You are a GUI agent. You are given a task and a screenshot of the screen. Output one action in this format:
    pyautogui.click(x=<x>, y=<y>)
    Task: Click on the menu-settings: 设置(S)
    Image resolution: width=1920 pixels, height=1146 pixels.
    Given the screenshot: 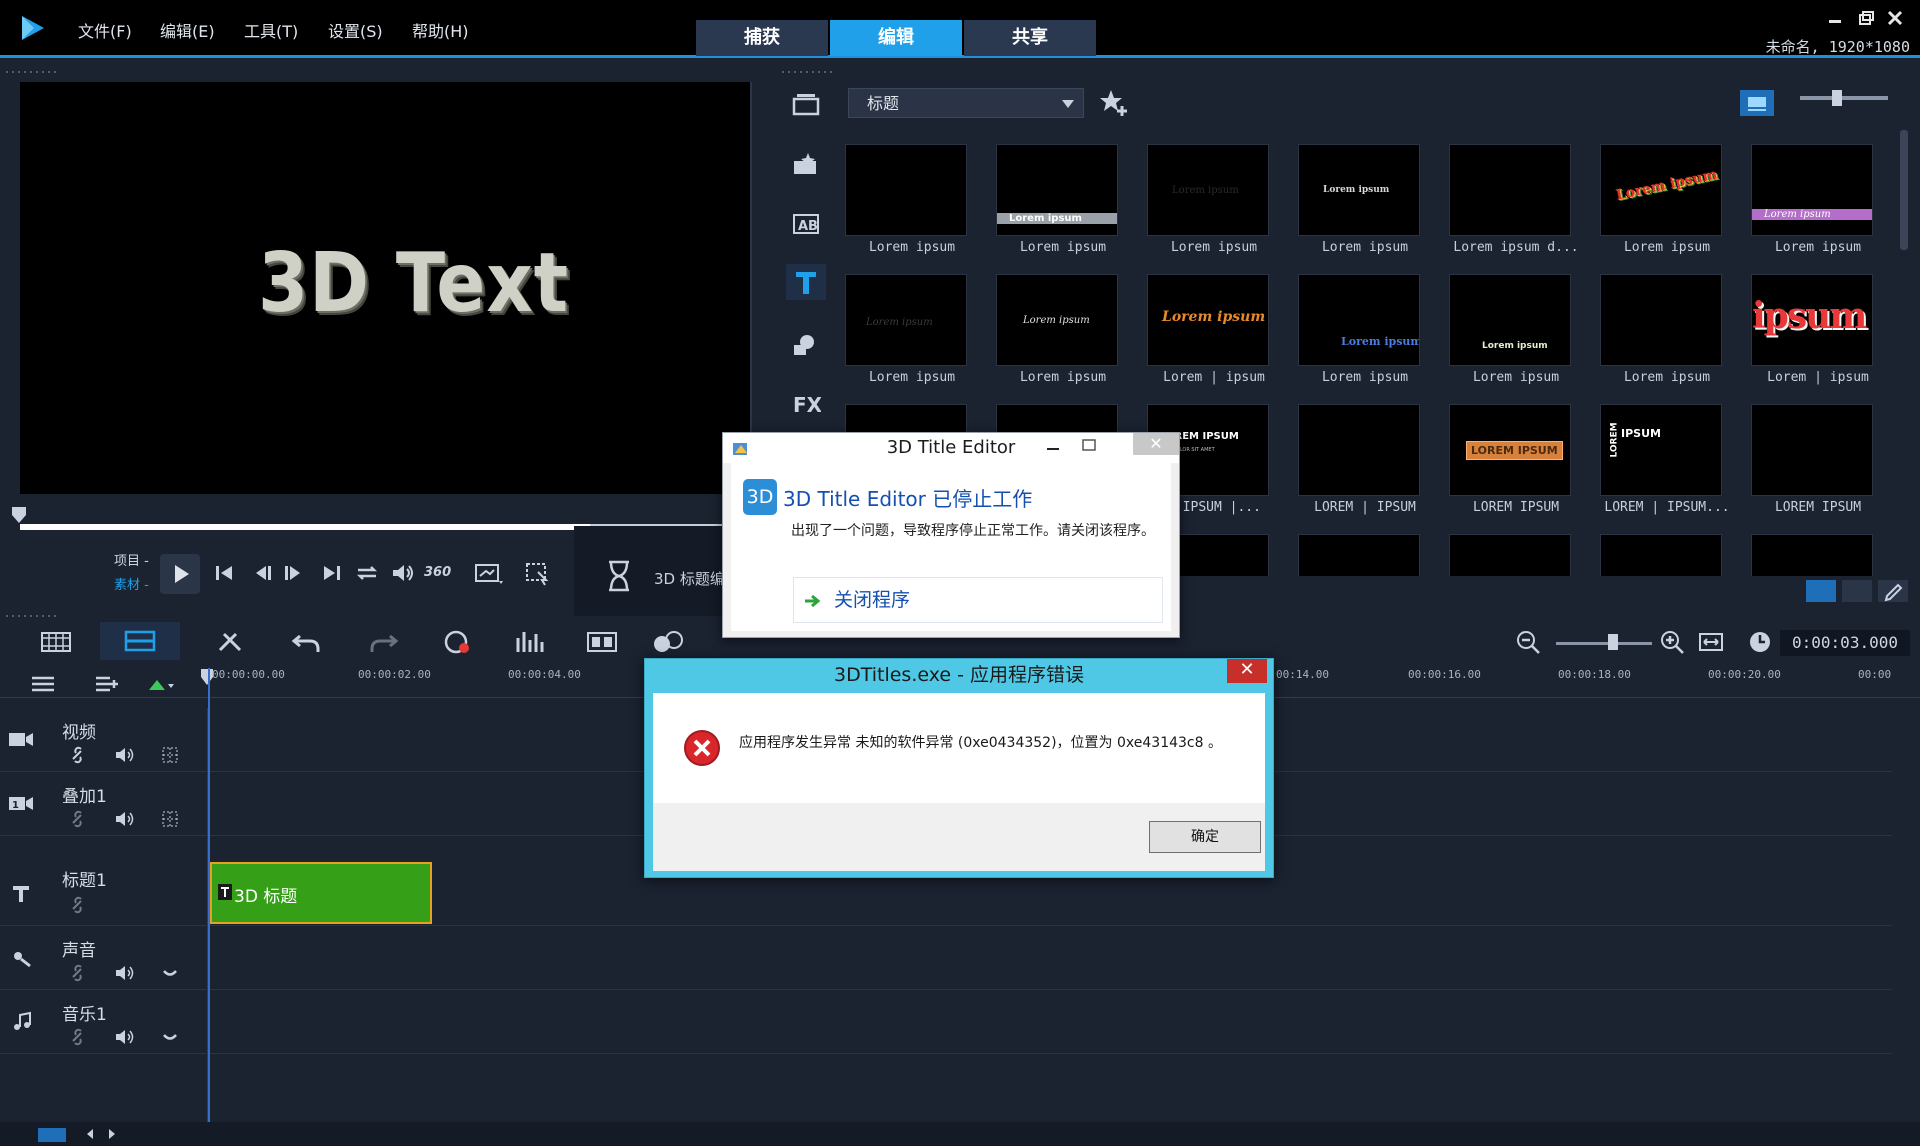 What is the action you would take?
    pyautogui.click(x=355, y=30)
    